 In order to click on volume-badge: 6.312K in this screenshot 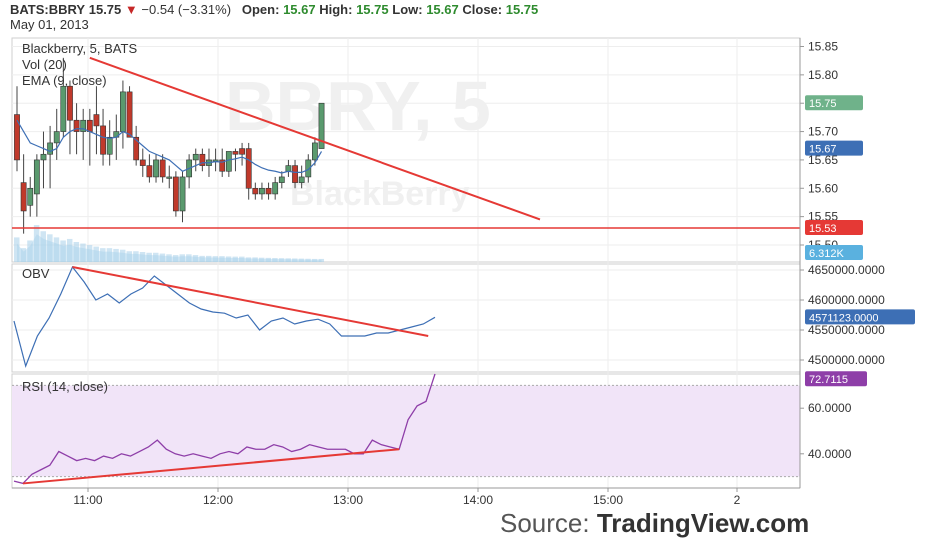, I will do `click(827, 254)`.